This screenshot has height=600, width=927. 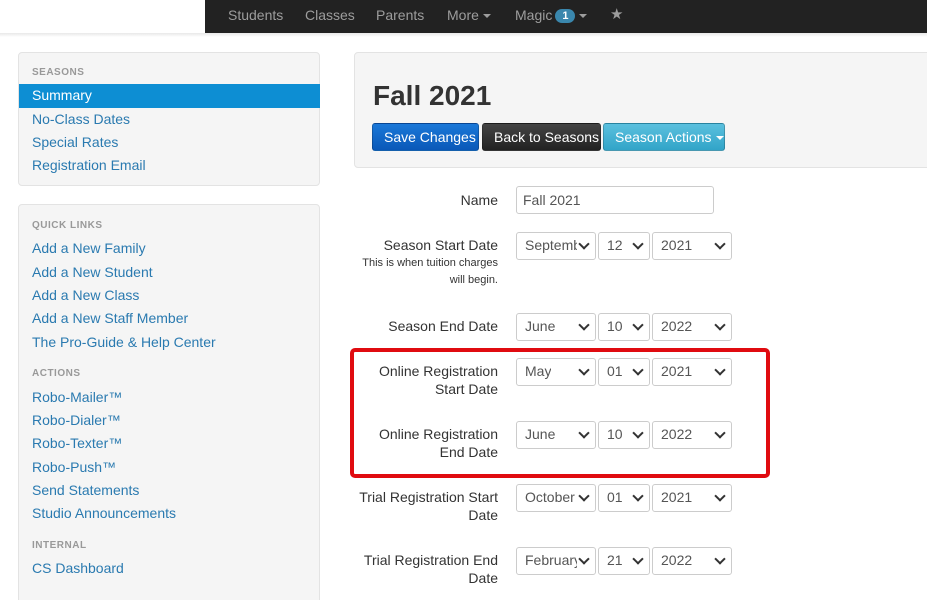 I want to click on link-pro-guide: The Pro-Guide & Help Center, so click(x=124, y=342).